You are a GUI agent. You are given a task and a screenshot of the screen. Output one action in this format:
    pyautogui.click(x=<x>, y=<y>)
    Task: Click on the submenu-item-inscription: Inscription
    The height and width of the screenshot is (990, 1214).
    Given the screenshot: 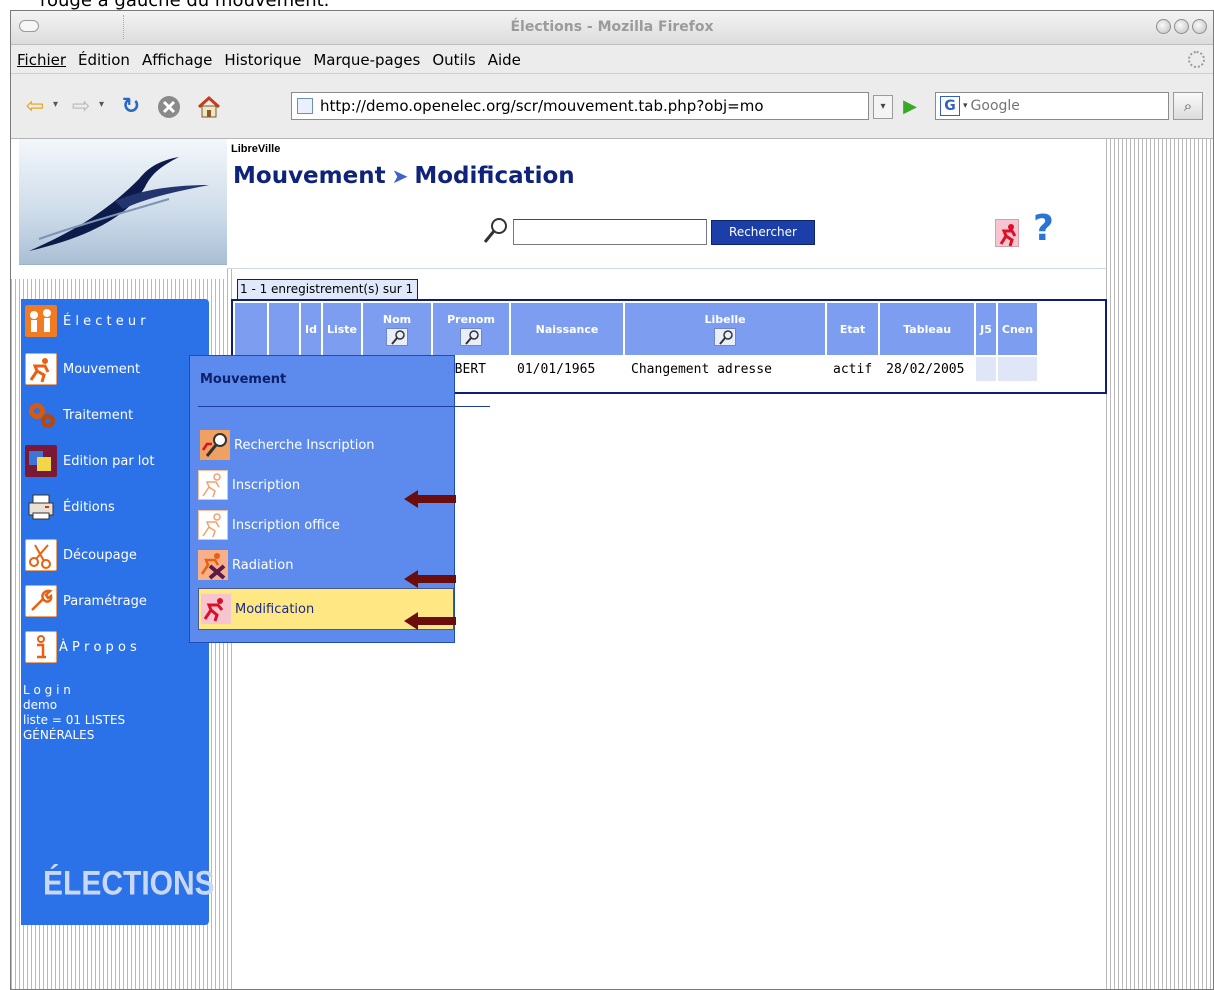 What is the action you would take?
    pyautogui.click(x=249, y=485)
    